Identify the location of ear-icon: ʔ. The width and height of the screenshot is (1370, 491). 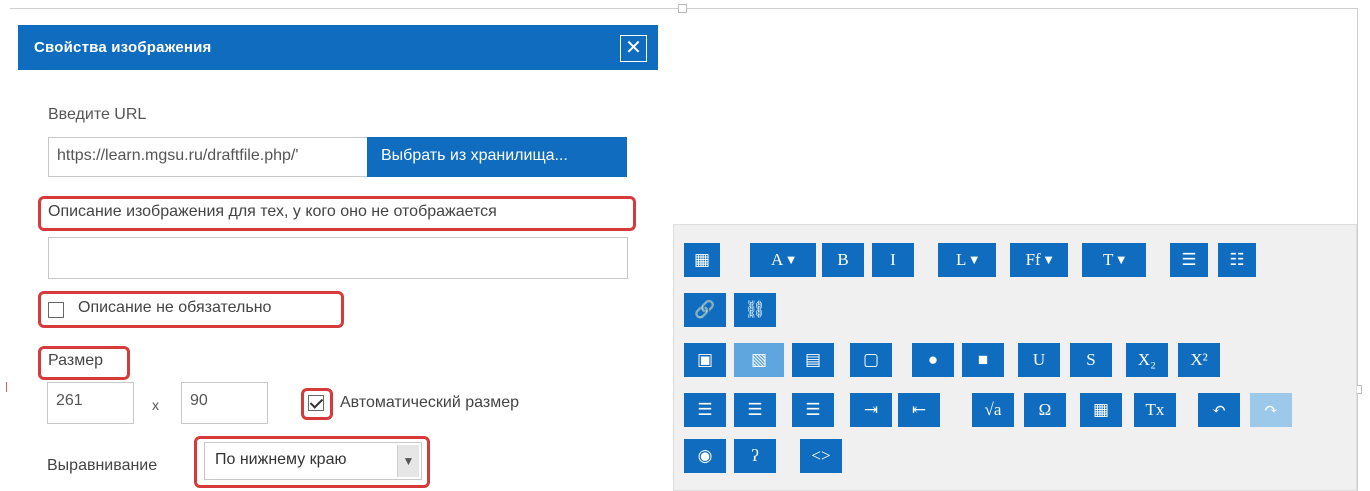
(755, 455).